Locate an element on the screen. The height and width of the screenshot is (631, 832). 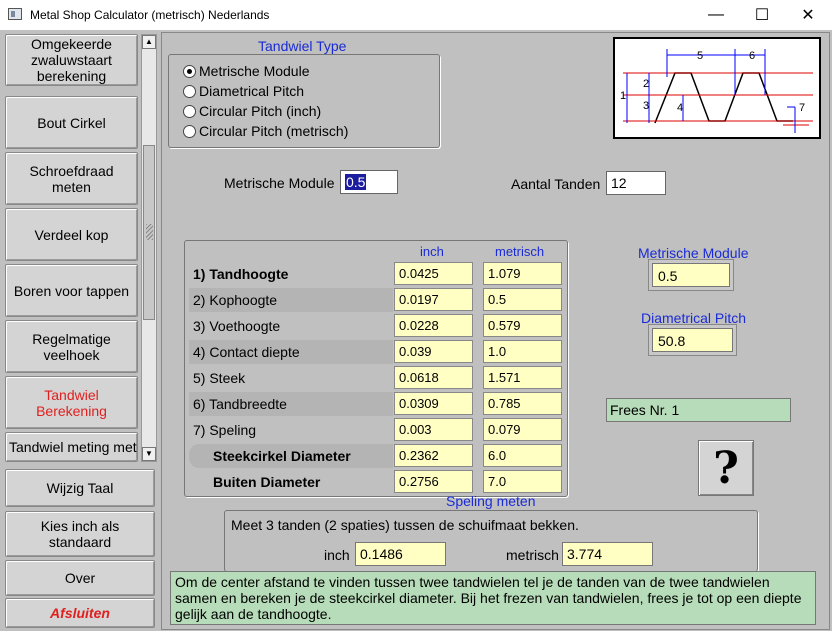
row-label: 2) Kophoogte is located at coordinates (291, 300).